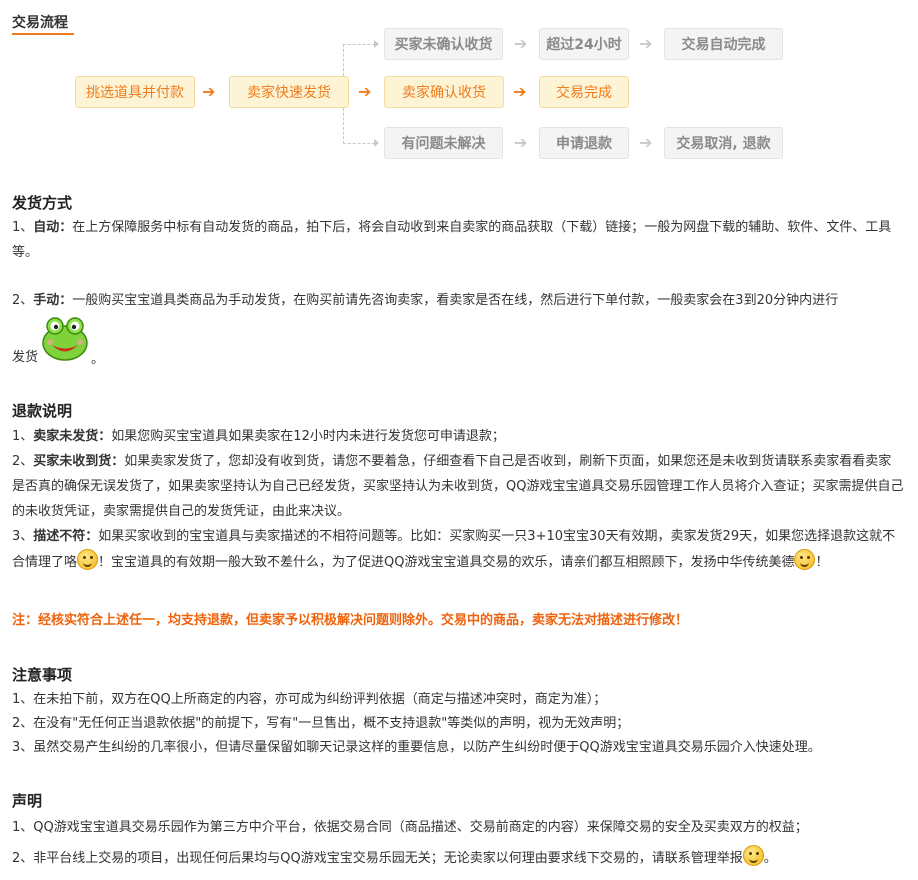 The image size is (918, 880). I want to click on flow-step-select-pay: 挑选道具并付款, so click(135, 92).